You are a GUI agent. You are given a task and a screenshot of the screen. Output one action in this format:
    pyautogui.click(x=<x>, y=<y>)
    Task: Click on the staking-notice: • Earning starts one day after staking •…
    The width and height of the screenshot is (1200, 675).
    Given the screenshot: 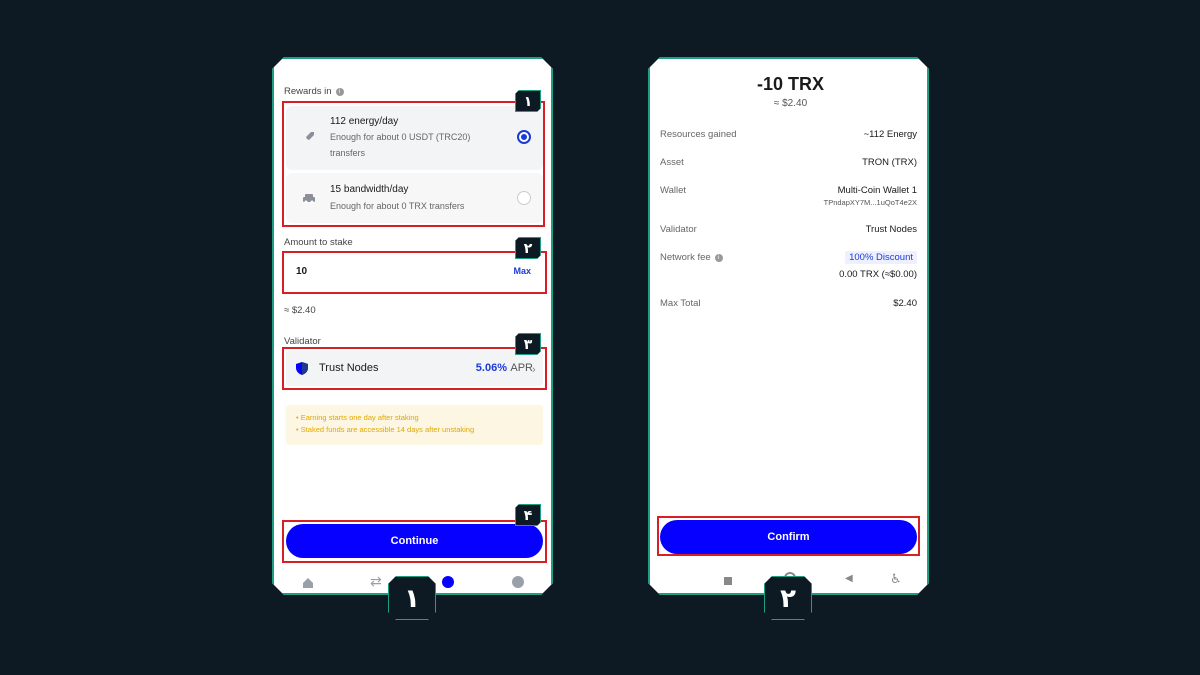 What is the action you would take?
    pyautogui.click(x=414, y=425)
    